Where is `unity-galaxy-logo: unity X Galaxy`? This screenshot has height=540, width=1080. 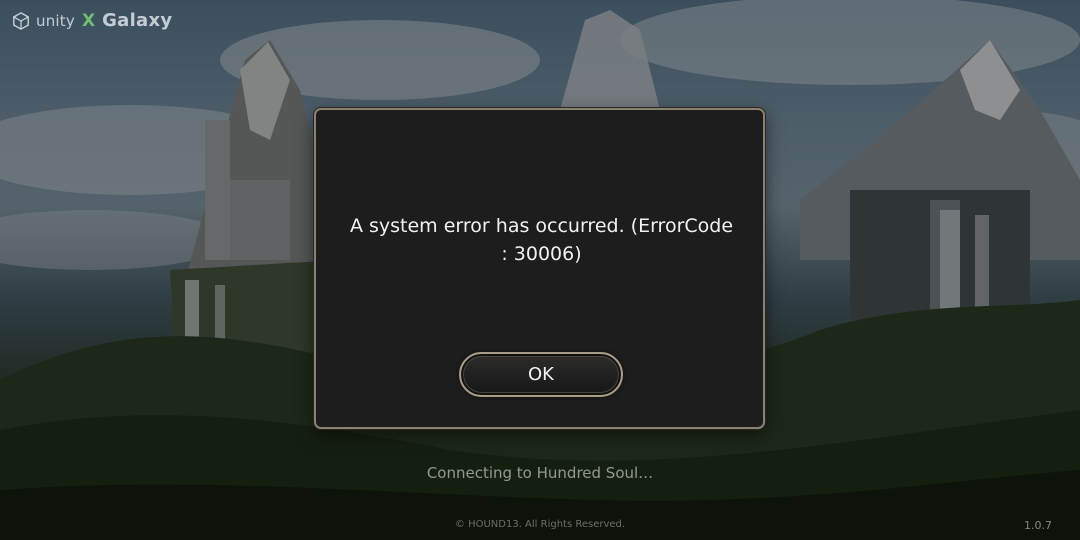 unity-galaxy-logo: unity X Galaxy is located at coordinates (92, 20).